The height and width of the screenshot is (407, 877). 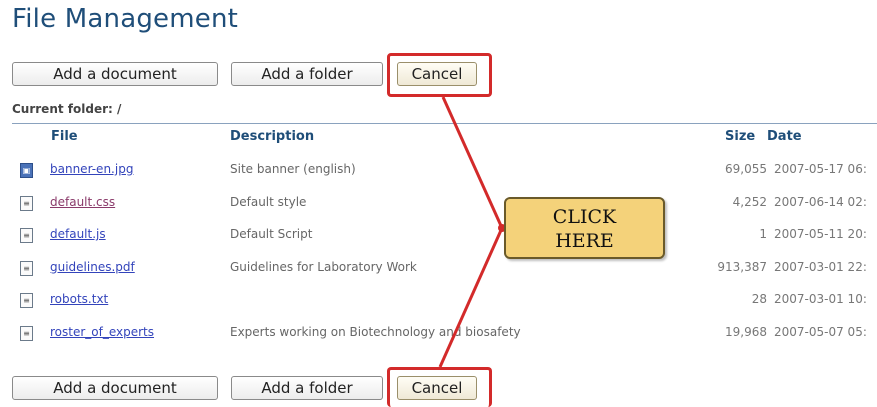 What do you see at coordinates (472, 162) in the screenshot?
I see `pointer-line-to-top-cancel` at bounding box center [472, 162].